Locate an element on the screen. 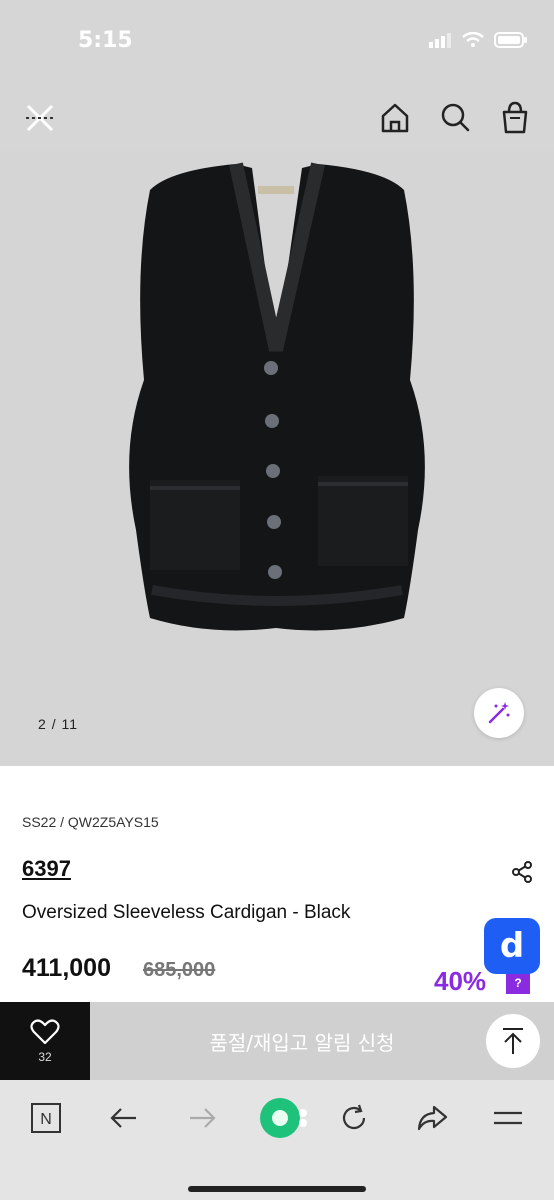 This screenshot has height=1200, width=554. scroll-to-top-button is located at coordinates (513, 1041).